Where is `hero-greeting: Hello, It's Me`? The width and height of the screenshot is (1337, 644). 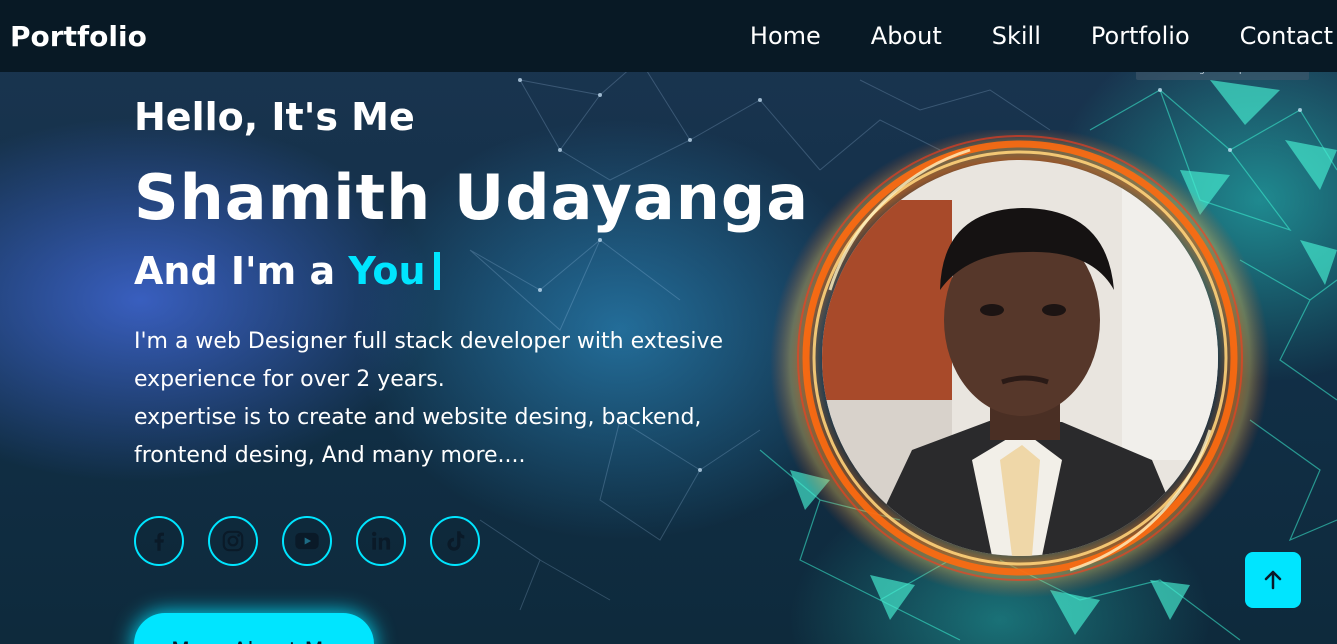
hero-greeting: Hello, It's Me is located at coordinates (274, 117).